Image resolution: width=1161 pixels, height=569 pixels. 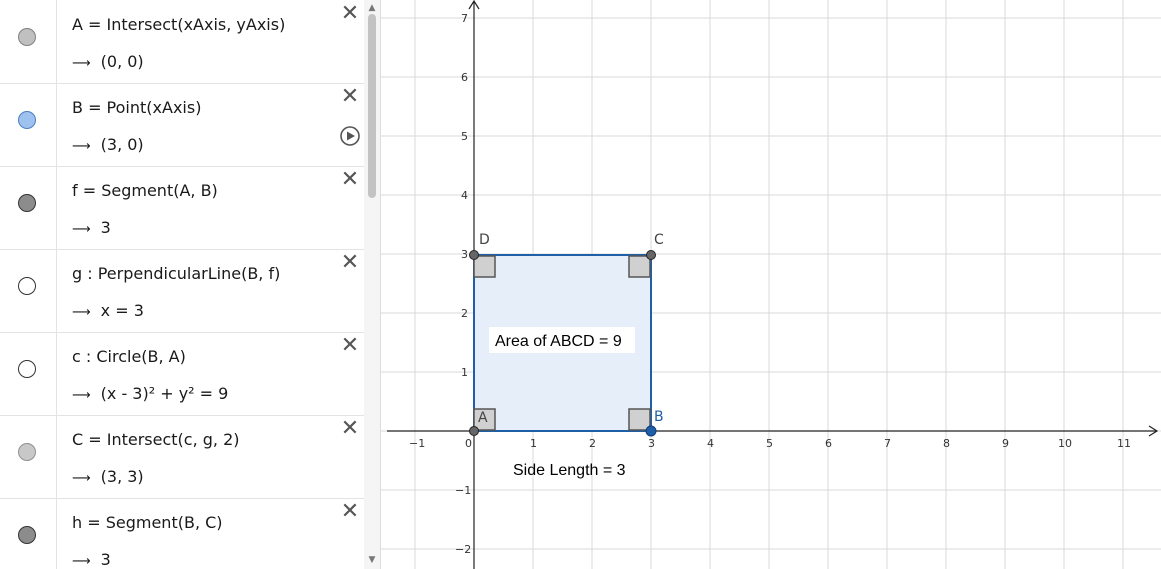 What do you see at coordinates (122, 310) in the screenshot?
I see `item-value-text: x = 3` at bounding box center [122, 310].